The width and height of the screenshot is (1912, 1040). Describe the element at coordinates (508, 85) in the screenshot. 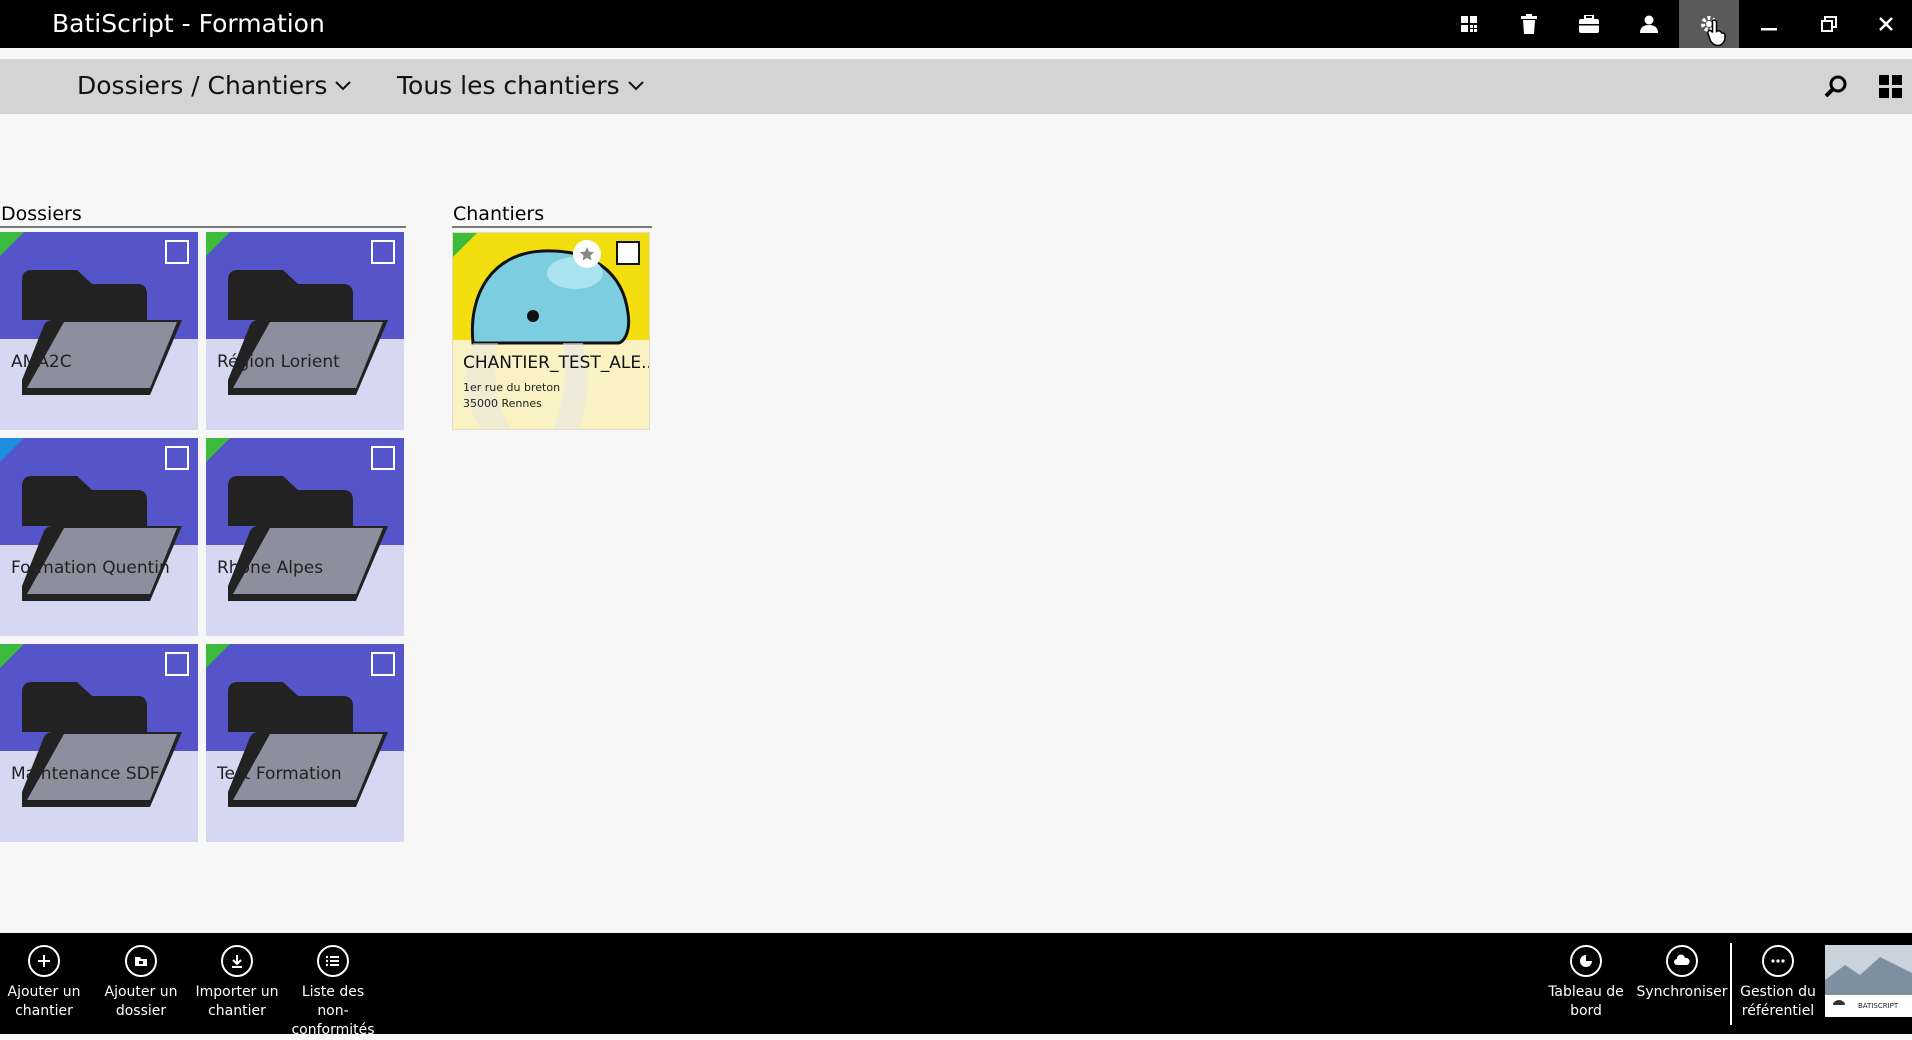

I see `filter-label: Tous les chantiers` at that location.